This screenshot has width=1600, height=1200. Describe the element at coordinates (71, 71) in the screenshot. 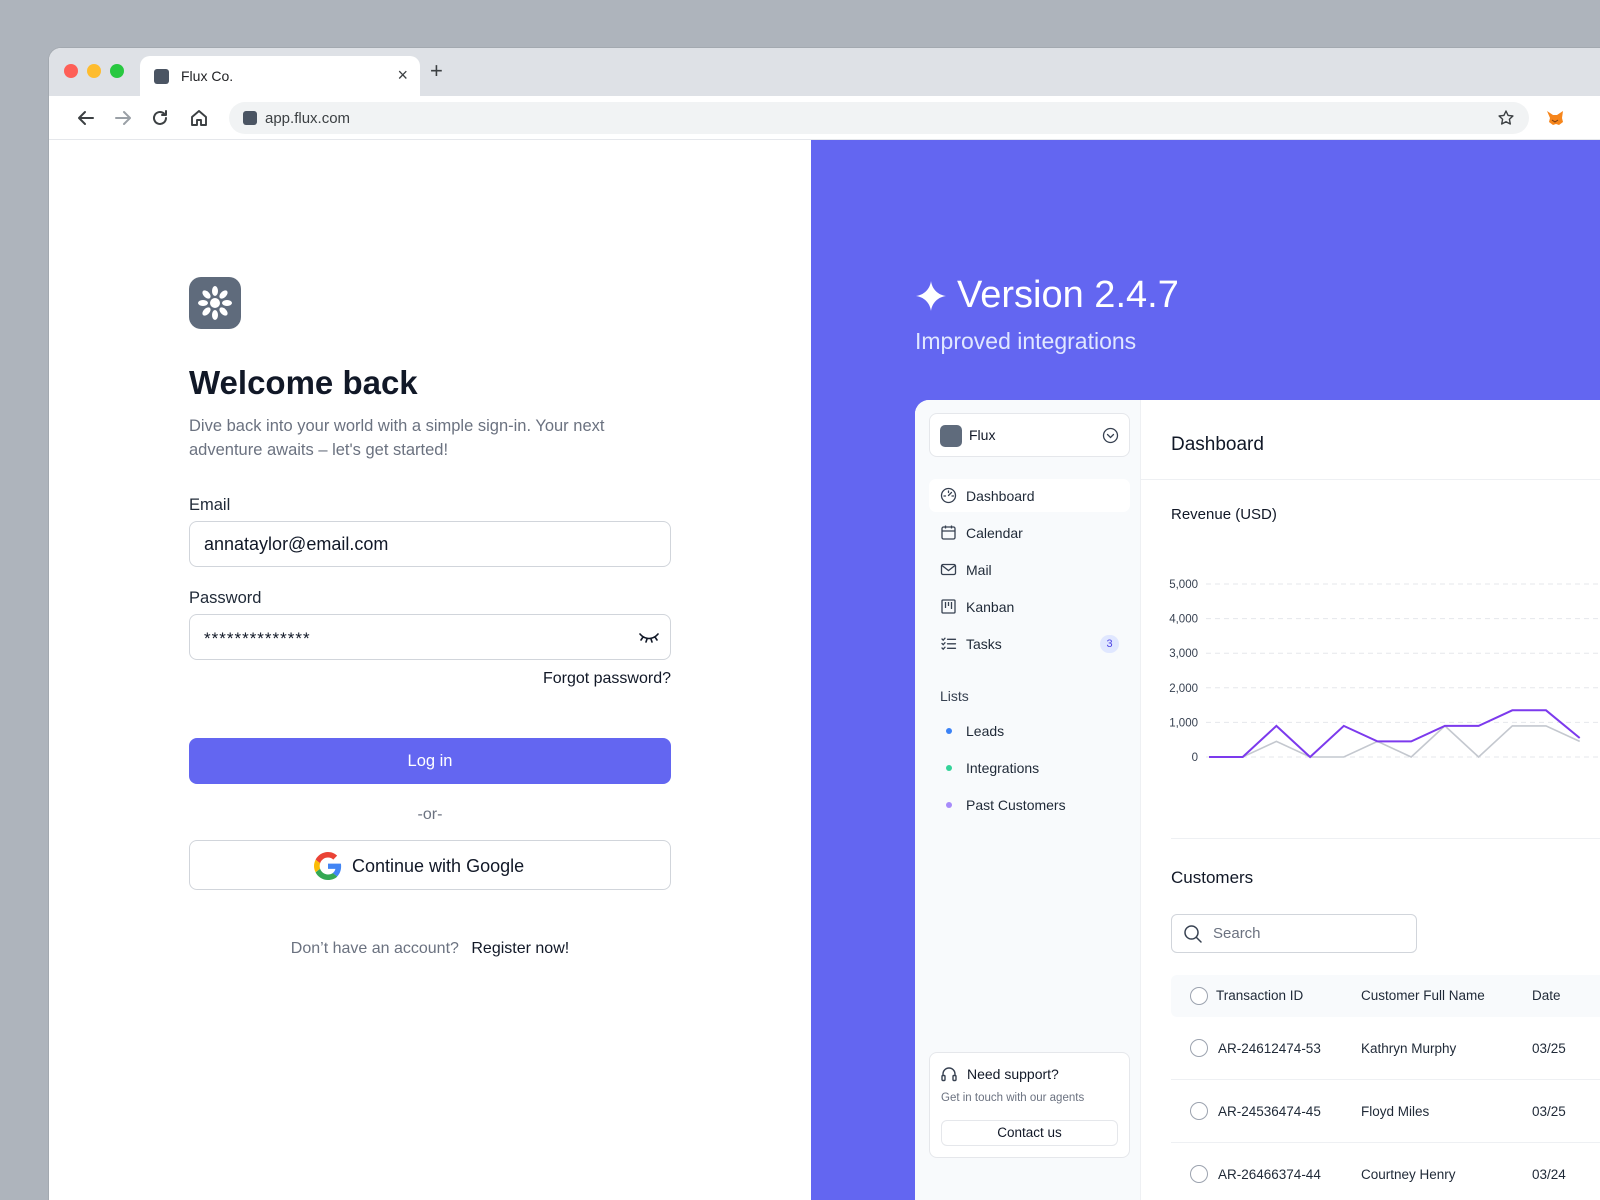

I see `close-window-button` at that location.